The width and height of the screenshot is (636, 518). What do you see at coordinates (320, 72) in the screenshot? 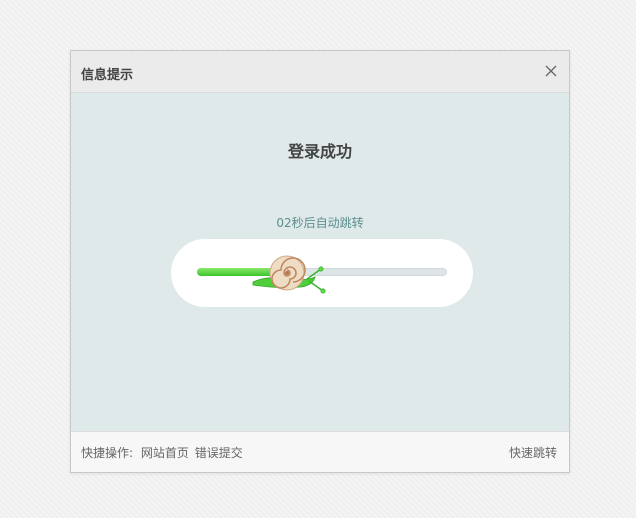
I see `dialog-titlebar: 信息提示` at bounding box center [320, 72].